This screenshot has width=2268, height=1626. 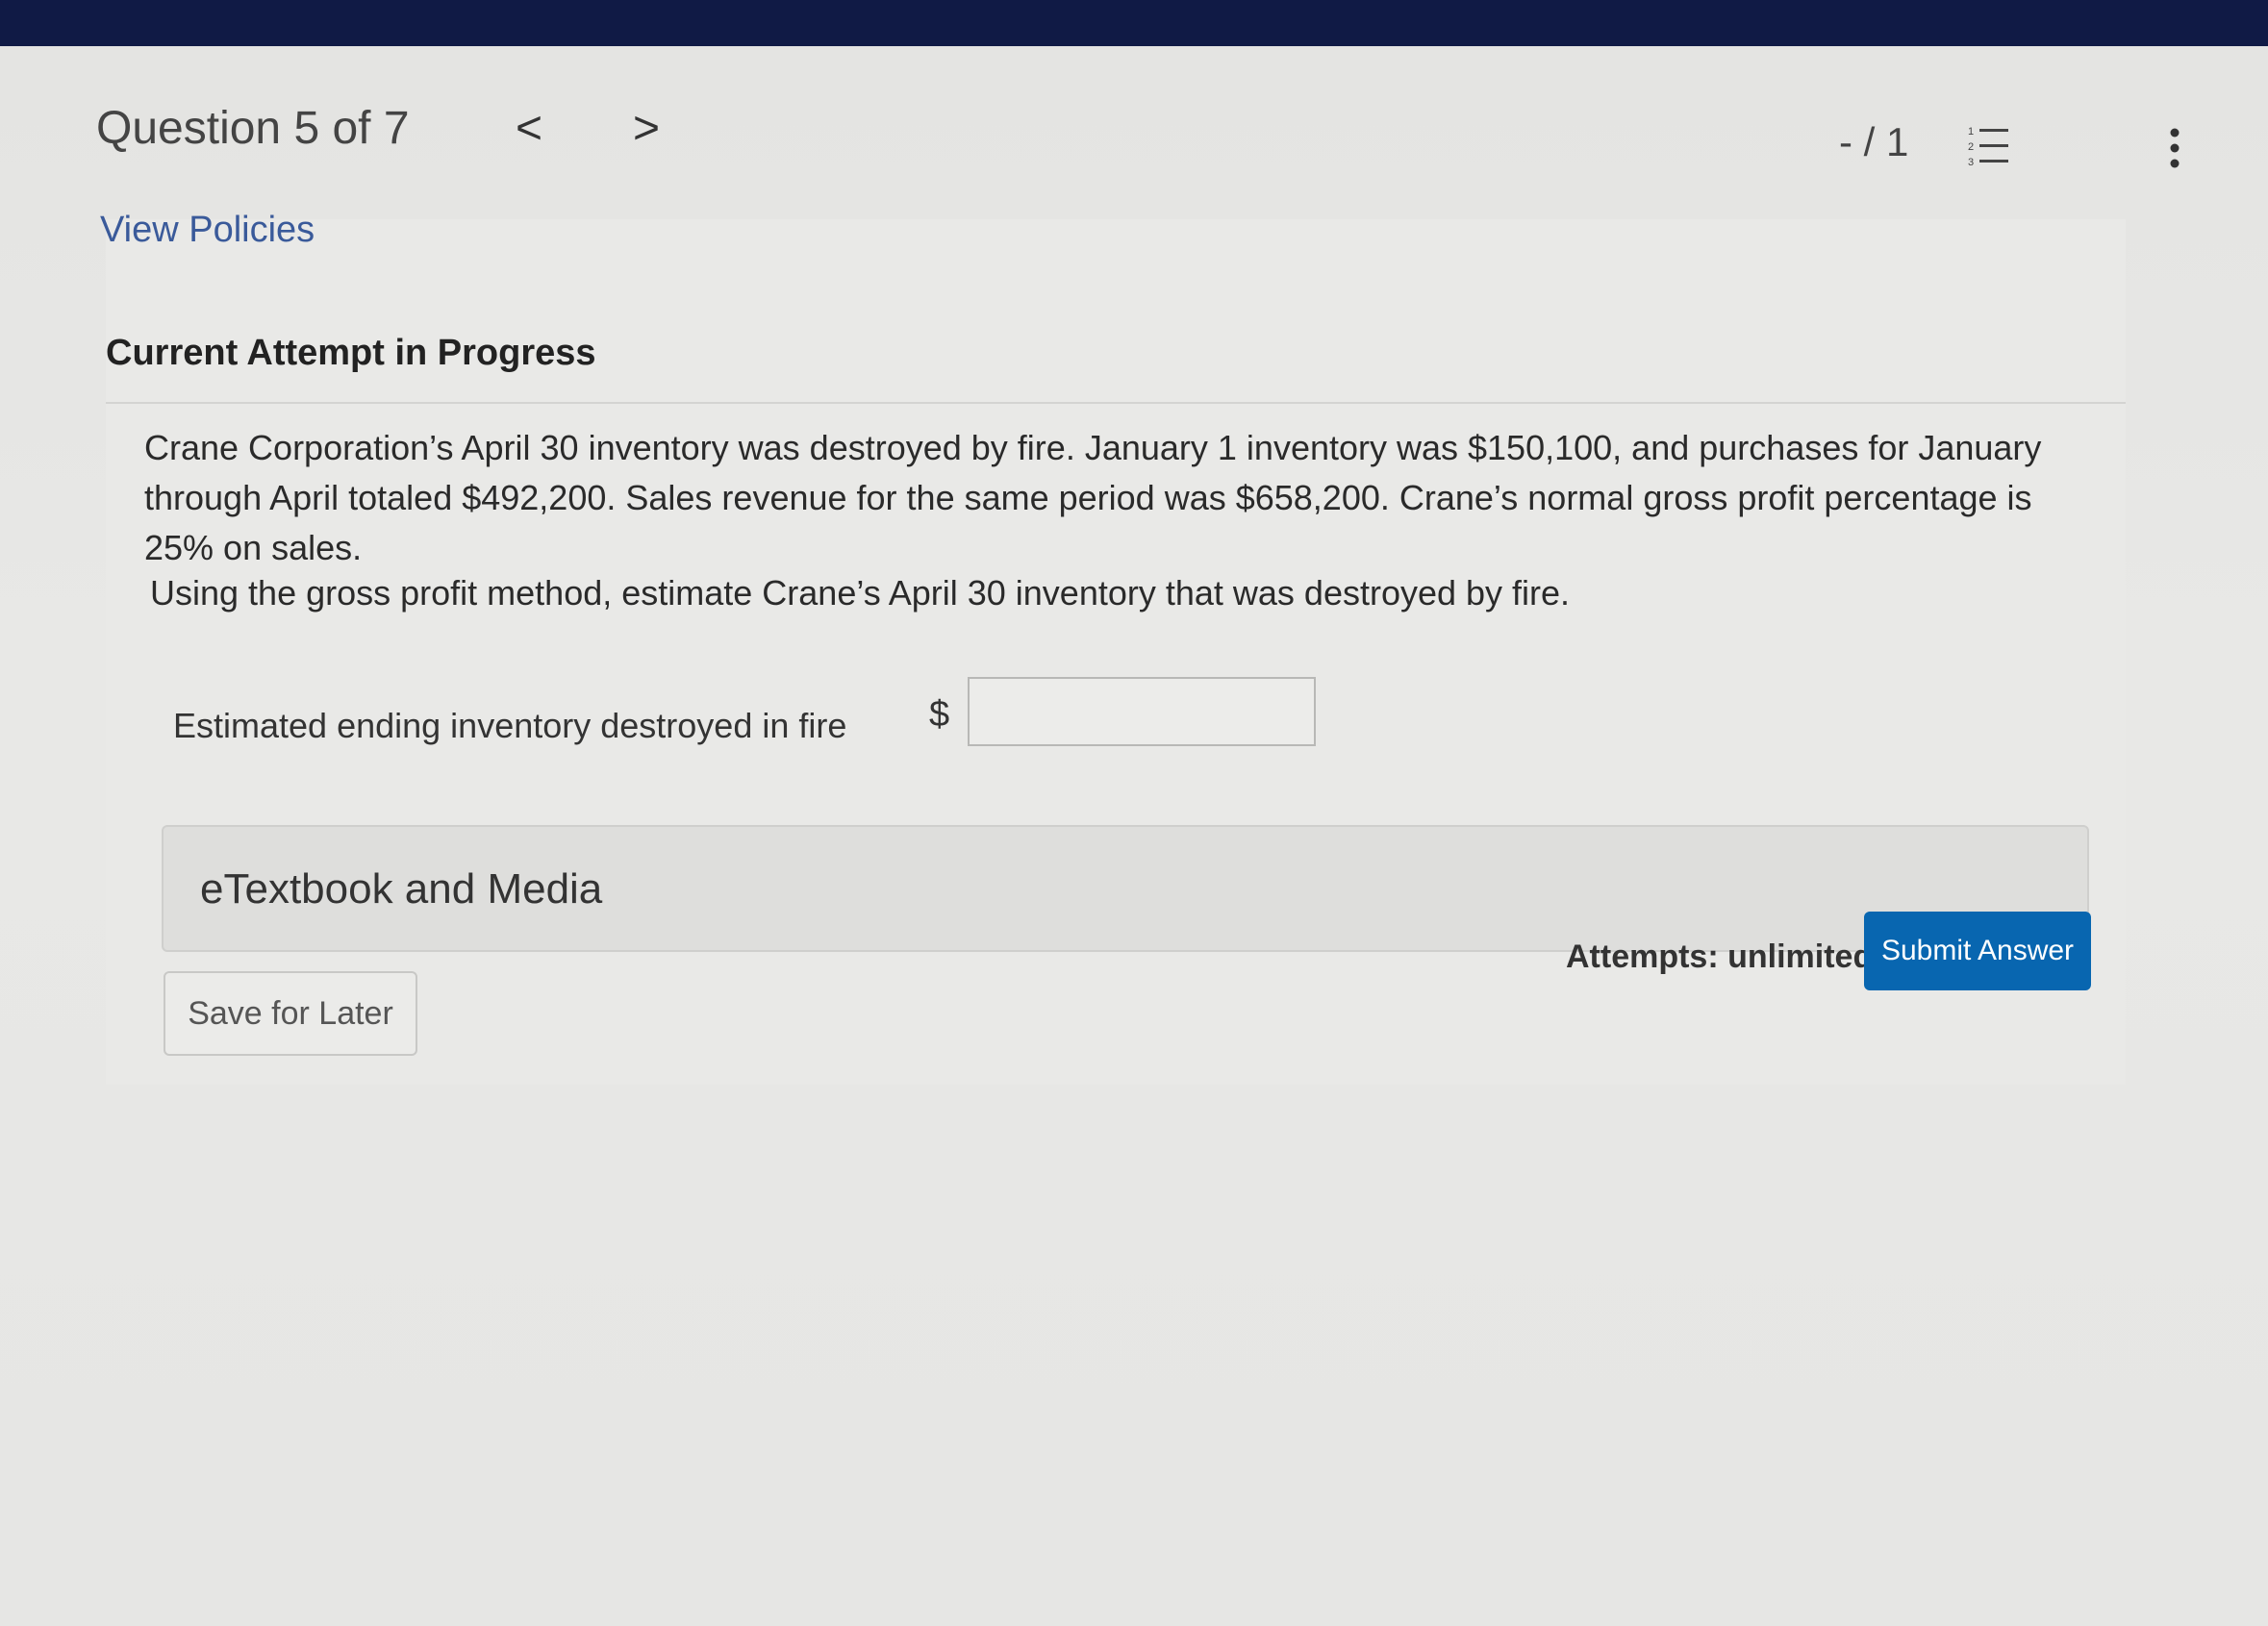 What do you see at coordinates (402, 889) in the screenshot?
I see `etextbook-media-label: eTextbook and Media` at bounding box center [402, 889].